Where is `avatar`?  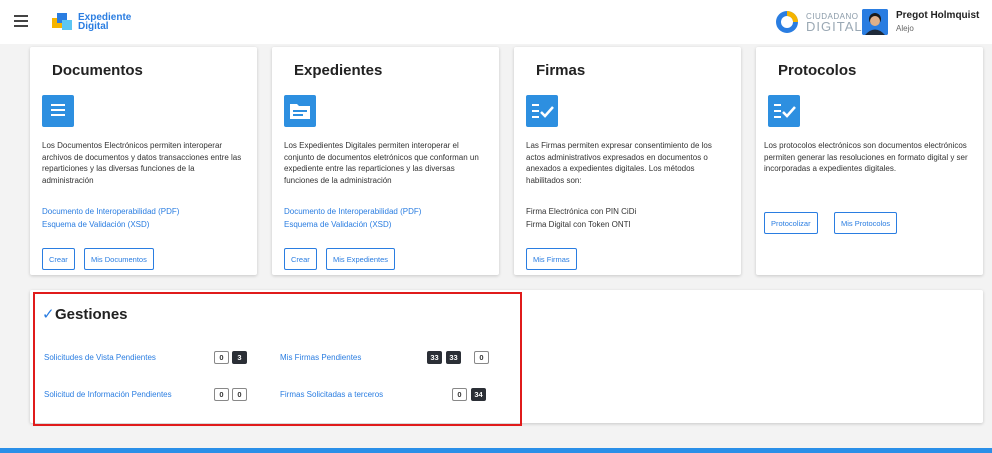
avatar is located at coordinates (875, 22).